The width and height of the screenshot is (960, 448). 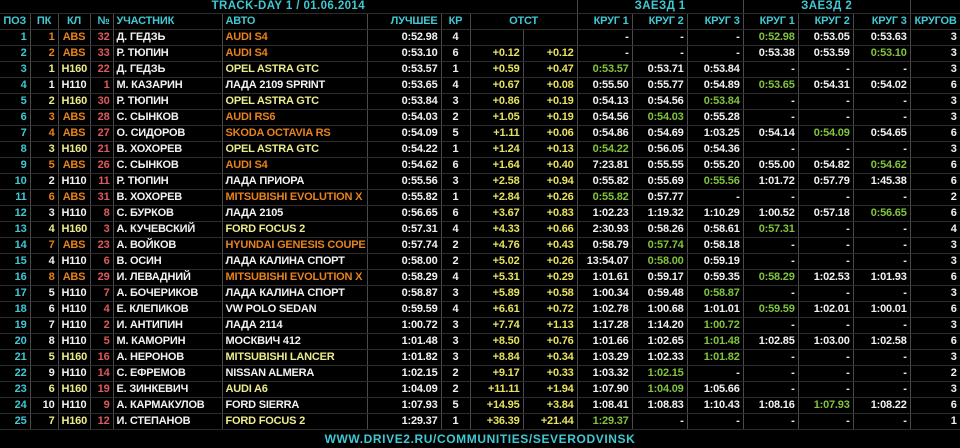 What do you see at coordinates (826, 21) in the screenshot?
I see `column-header-s2k2: КРУГ 2` at bounding box center [826, 21].